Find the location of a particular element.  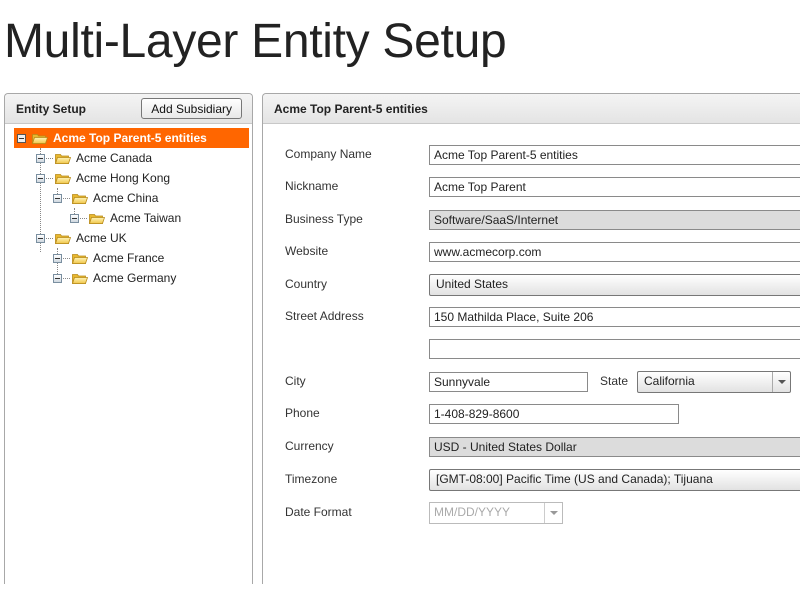

date-format-select: MM/DD/YYYY is located at coordinates (496, 513).